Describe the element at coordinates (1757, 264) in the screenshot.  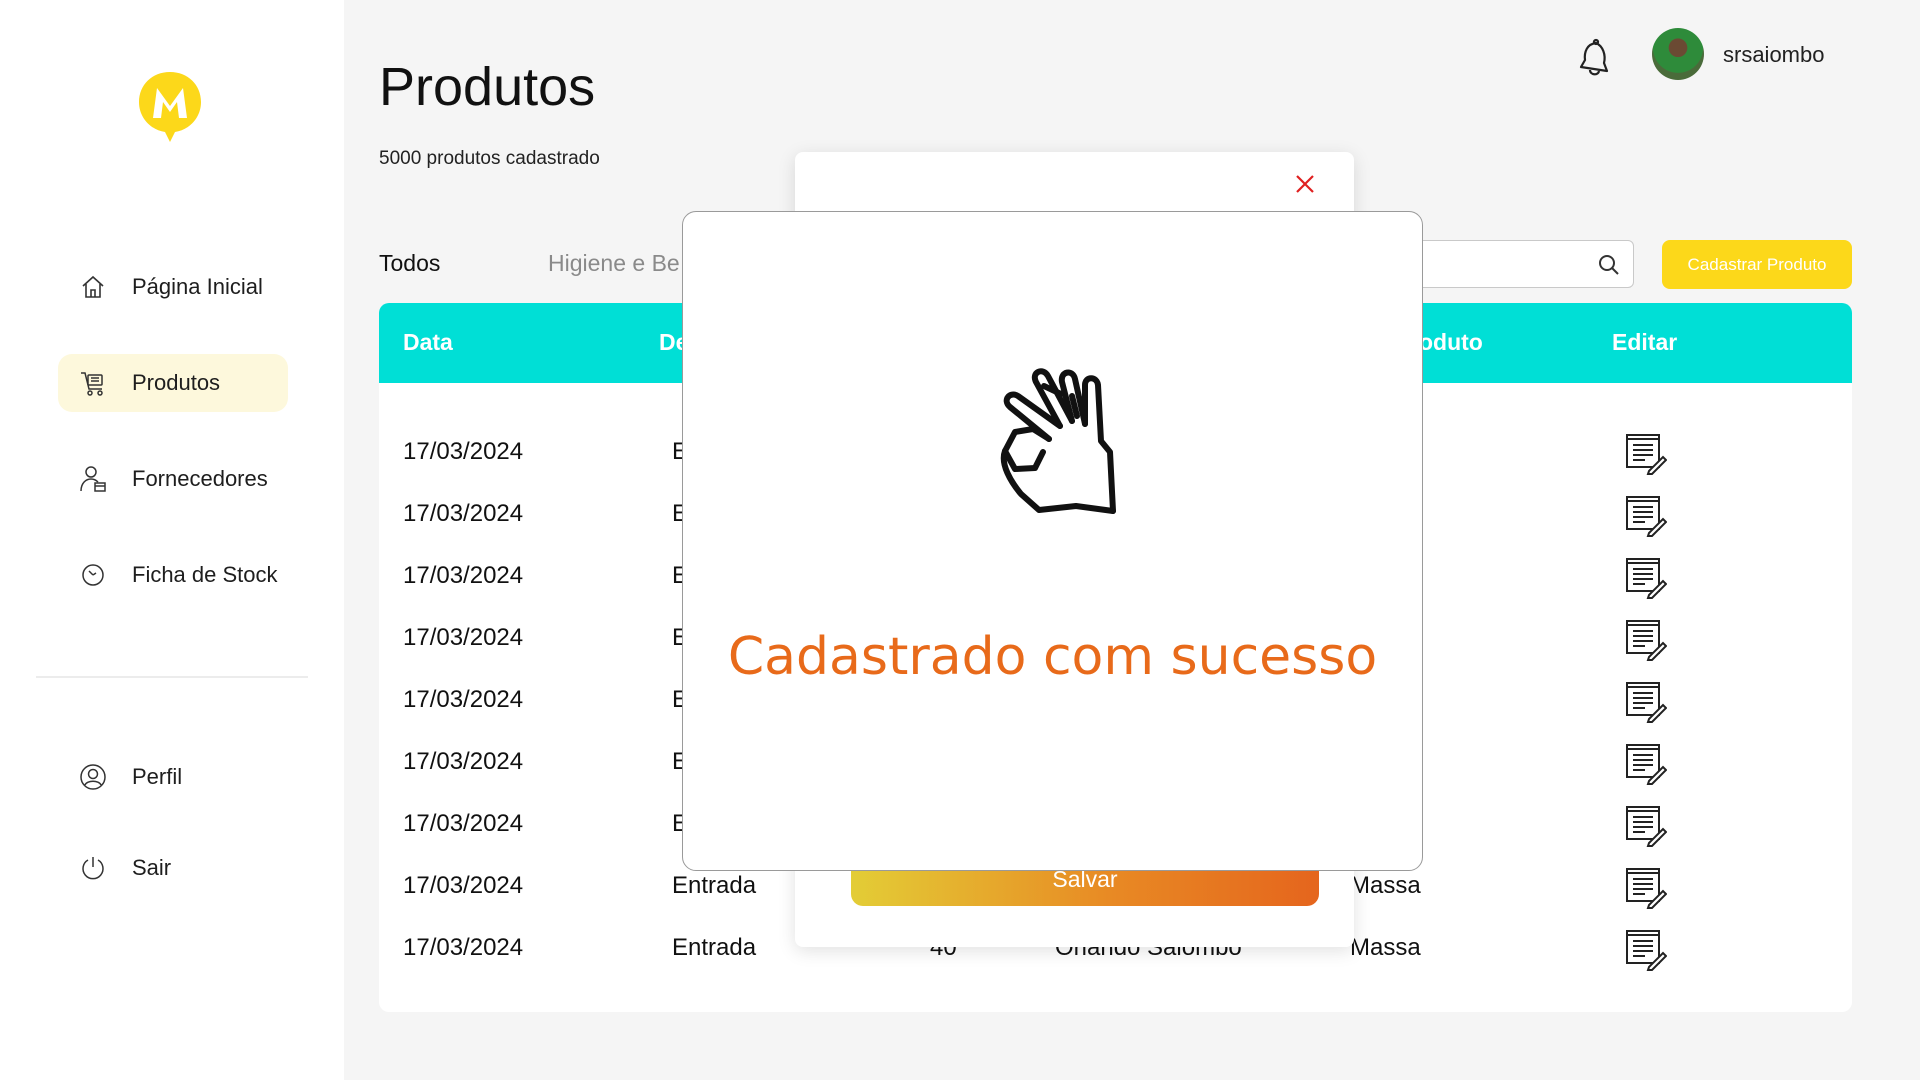
I see `cadastrar-produto-button: Cadastrar Produto` at that location.